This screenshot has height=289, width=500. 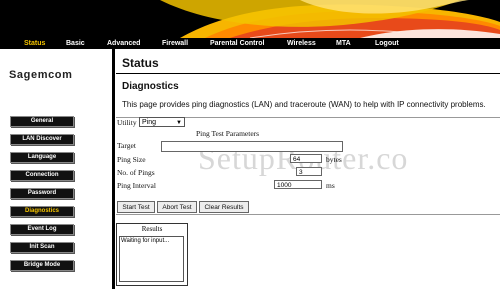 I want to click on sidebar-item-diagnostics: Diagnostics, so click(x=42, y=211).